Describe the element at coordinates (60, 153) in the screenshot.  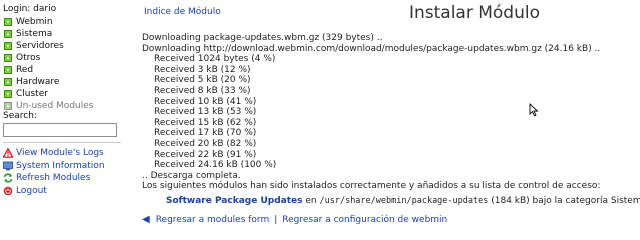
I see `view-logs-label: View Module's Logs` at that location.